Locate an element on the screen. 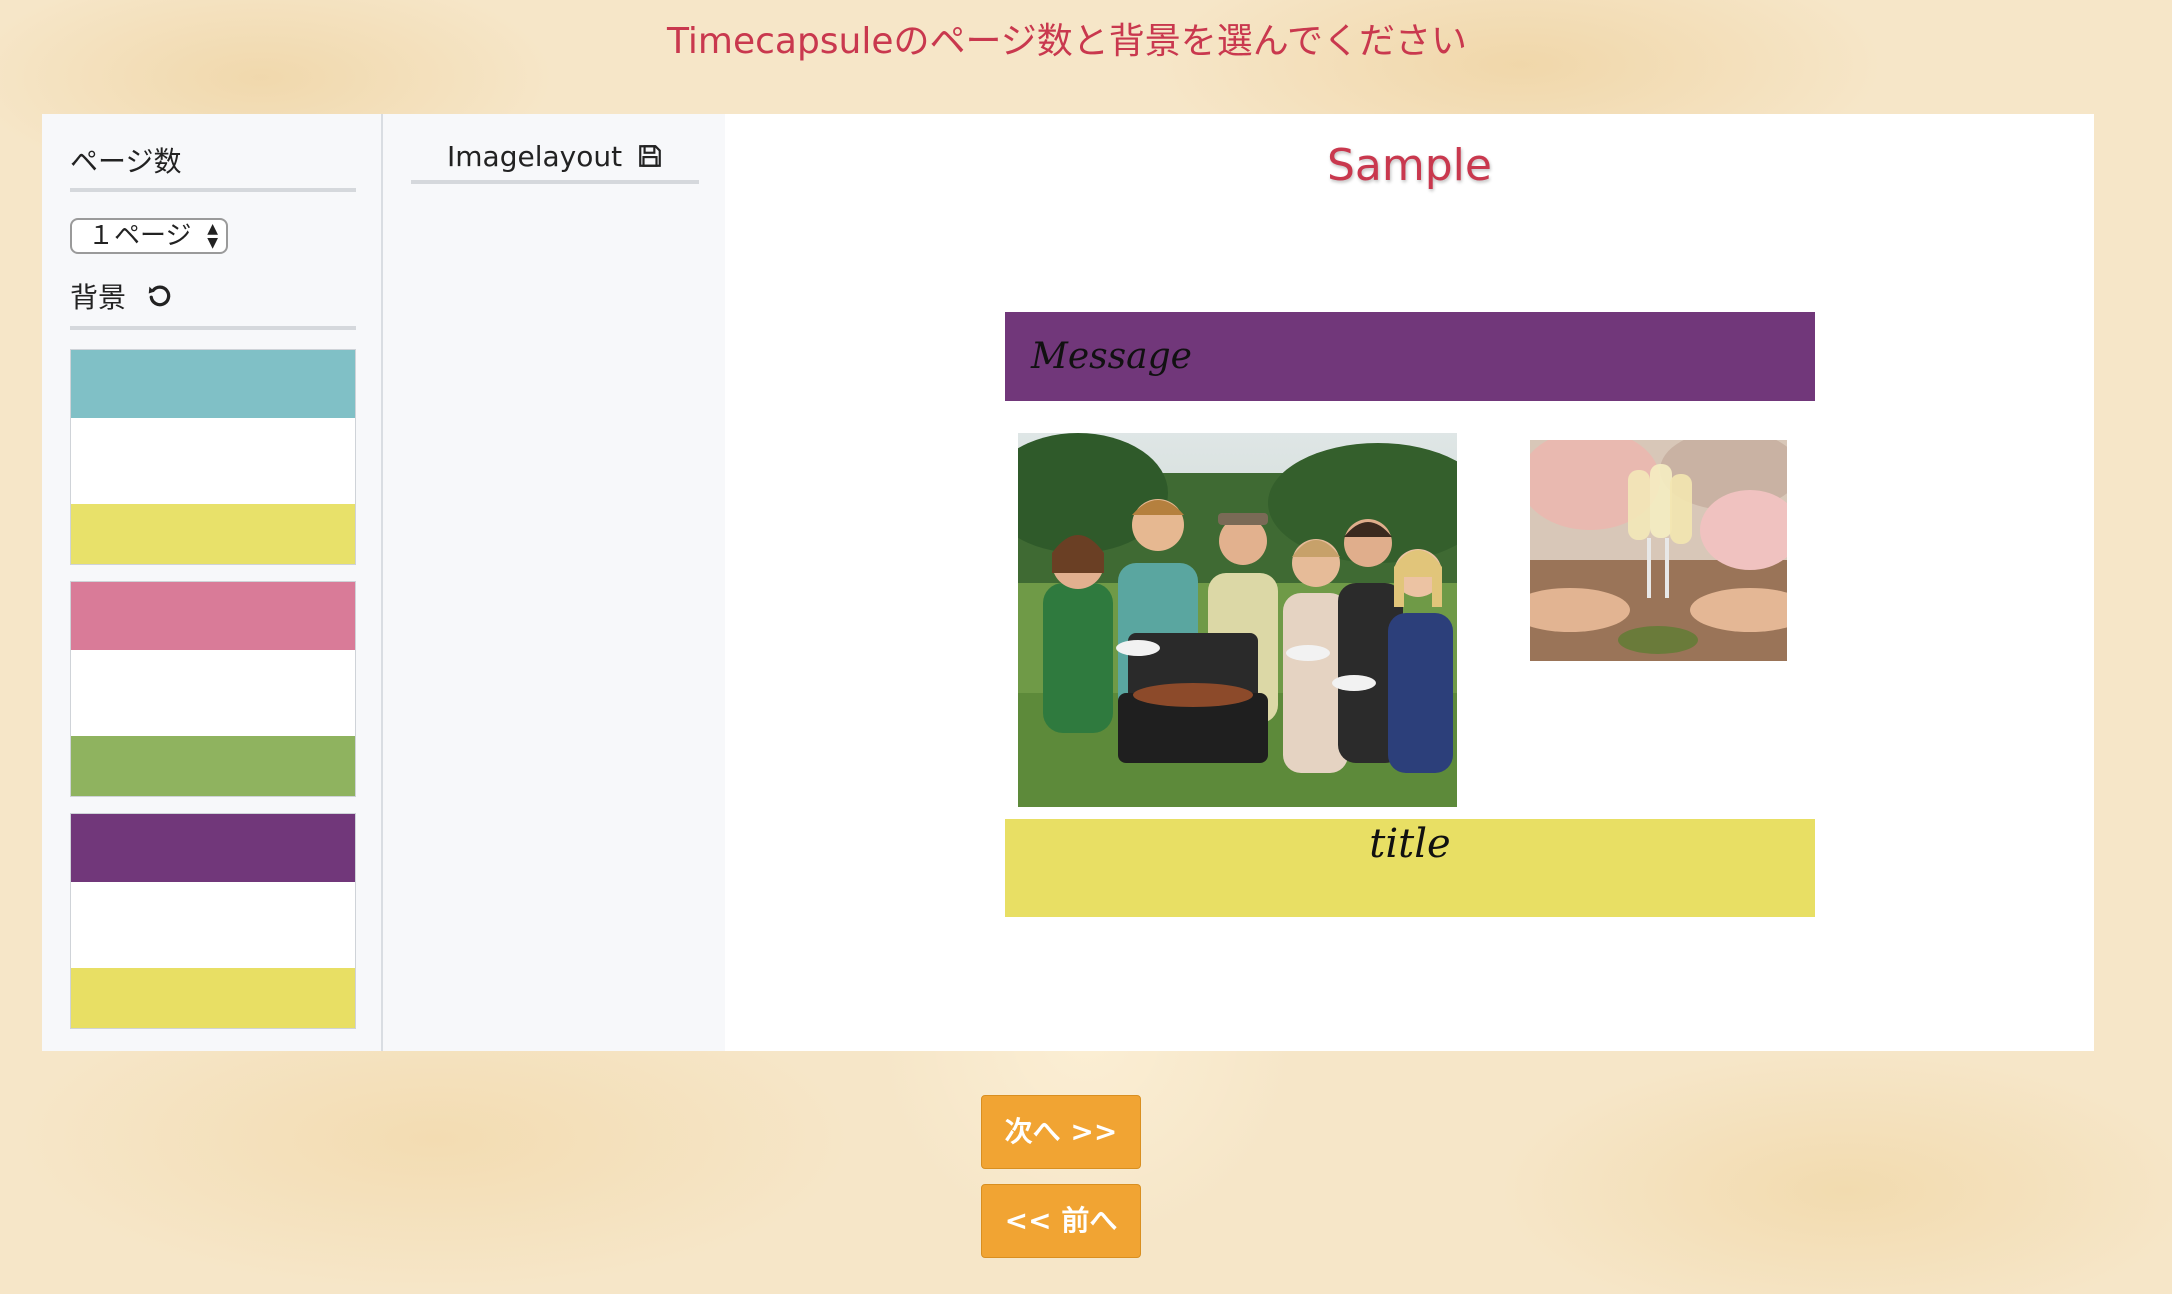  settings-column: ページ数 １ページ ▲ ▼ 背景 is located at coordinates (212, 582).